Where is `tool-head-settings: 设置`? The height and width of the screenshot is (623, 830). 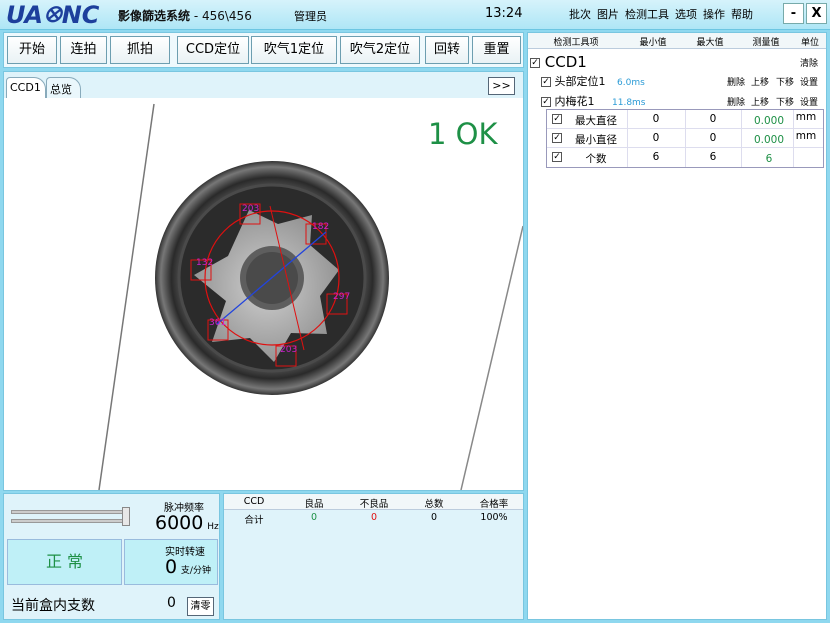 tool-head-settings: 设置 is located at coordinates (809, 81).